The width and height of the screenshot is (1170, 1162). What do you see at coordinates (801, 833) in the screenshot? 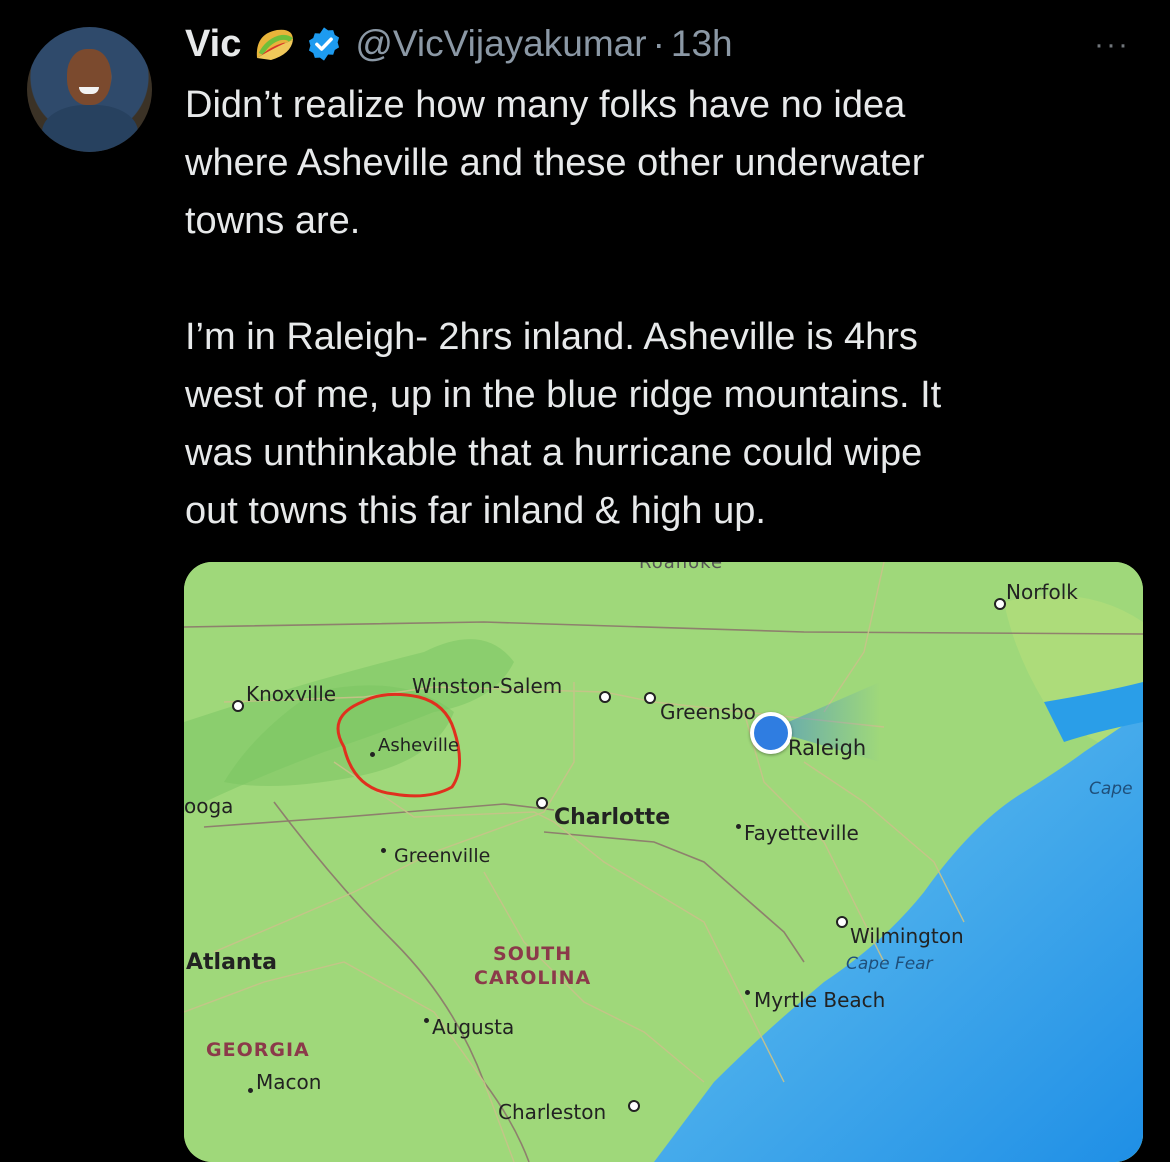
I see `place-fayetteville: Fayetteville` at bounding box center [801, 833].